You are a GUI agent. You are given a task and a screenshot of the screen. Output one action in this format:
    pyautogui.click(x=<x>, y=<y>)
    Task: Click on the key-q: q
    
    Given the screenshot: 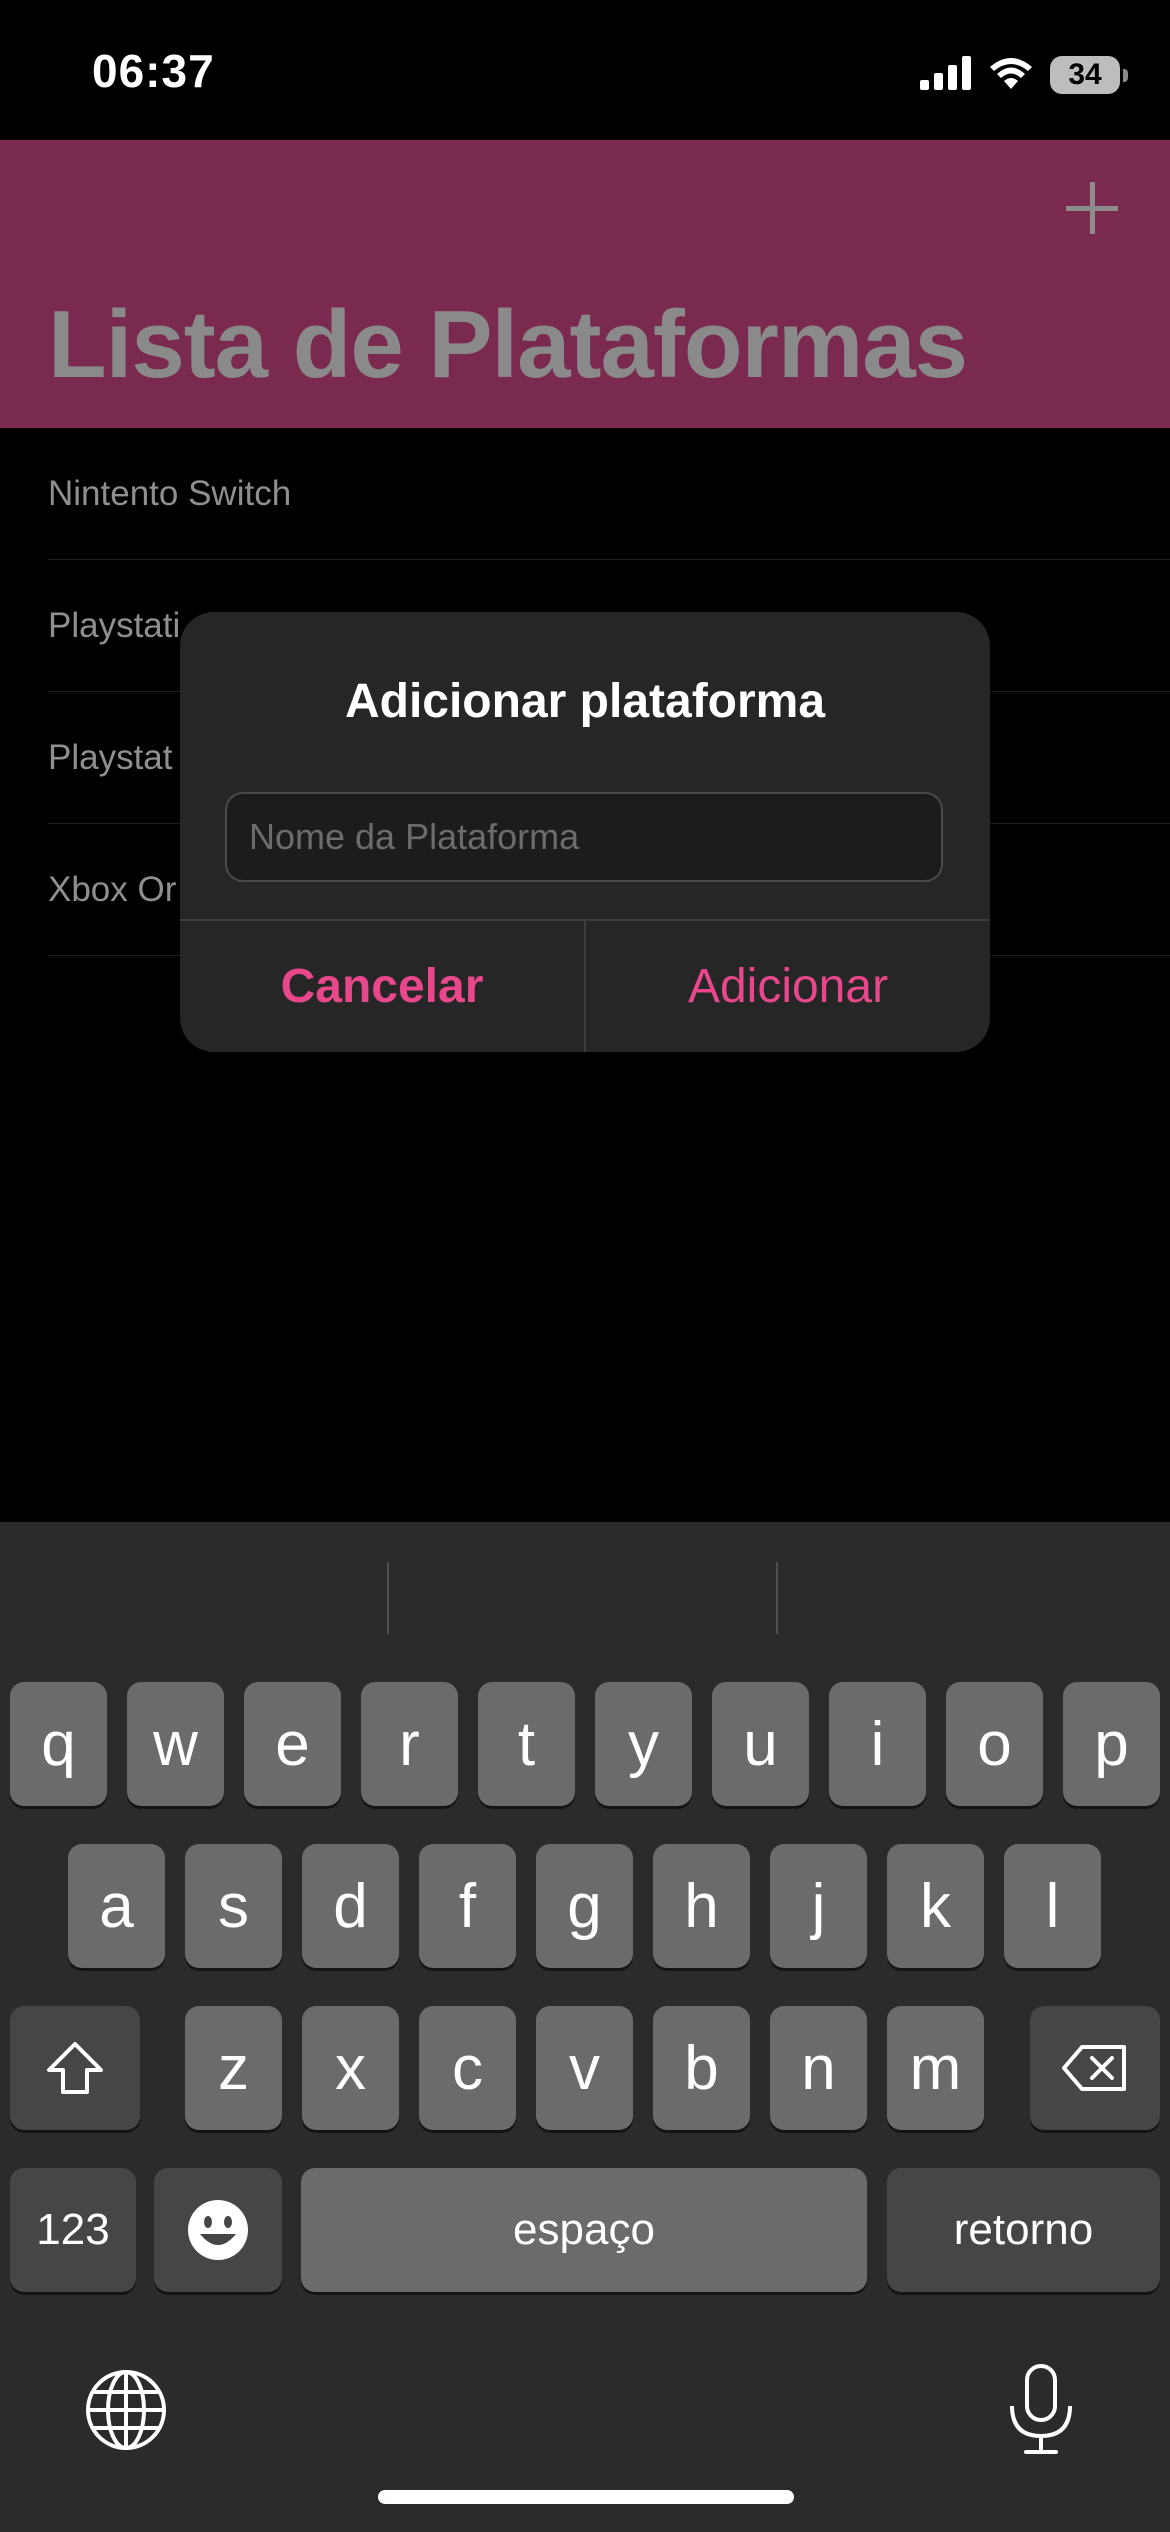 What is the action you would take?
    pyautogui.click(x=58, y=1744)
    